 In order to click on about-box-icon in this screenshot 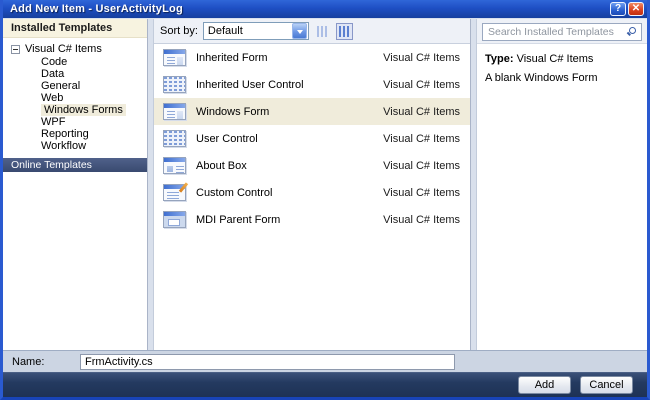, I will do `click(174, 165)`.